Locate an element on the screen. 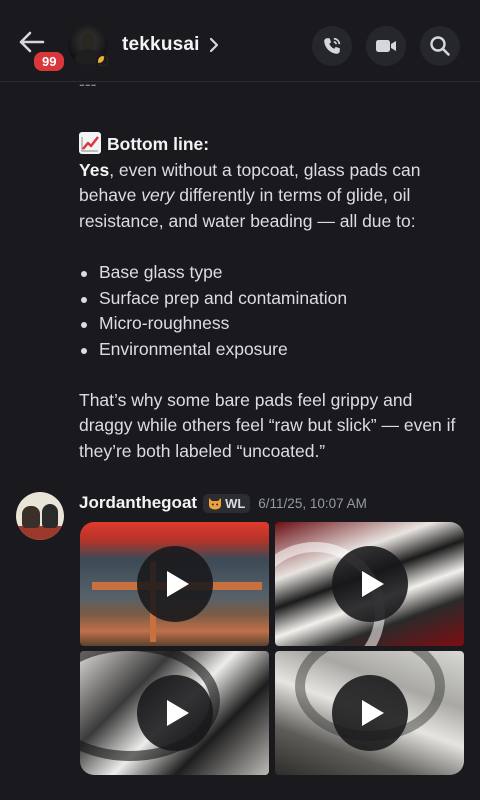 This screenshot has height=800, width=480. chevron-right-icon is located at coordinates (214, 45).